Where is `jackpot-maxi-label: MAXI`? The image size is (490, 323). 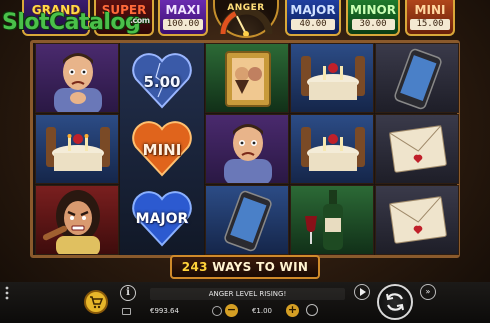
jackpot-maxi-label: MAXI is located at coordinates (183, 10).